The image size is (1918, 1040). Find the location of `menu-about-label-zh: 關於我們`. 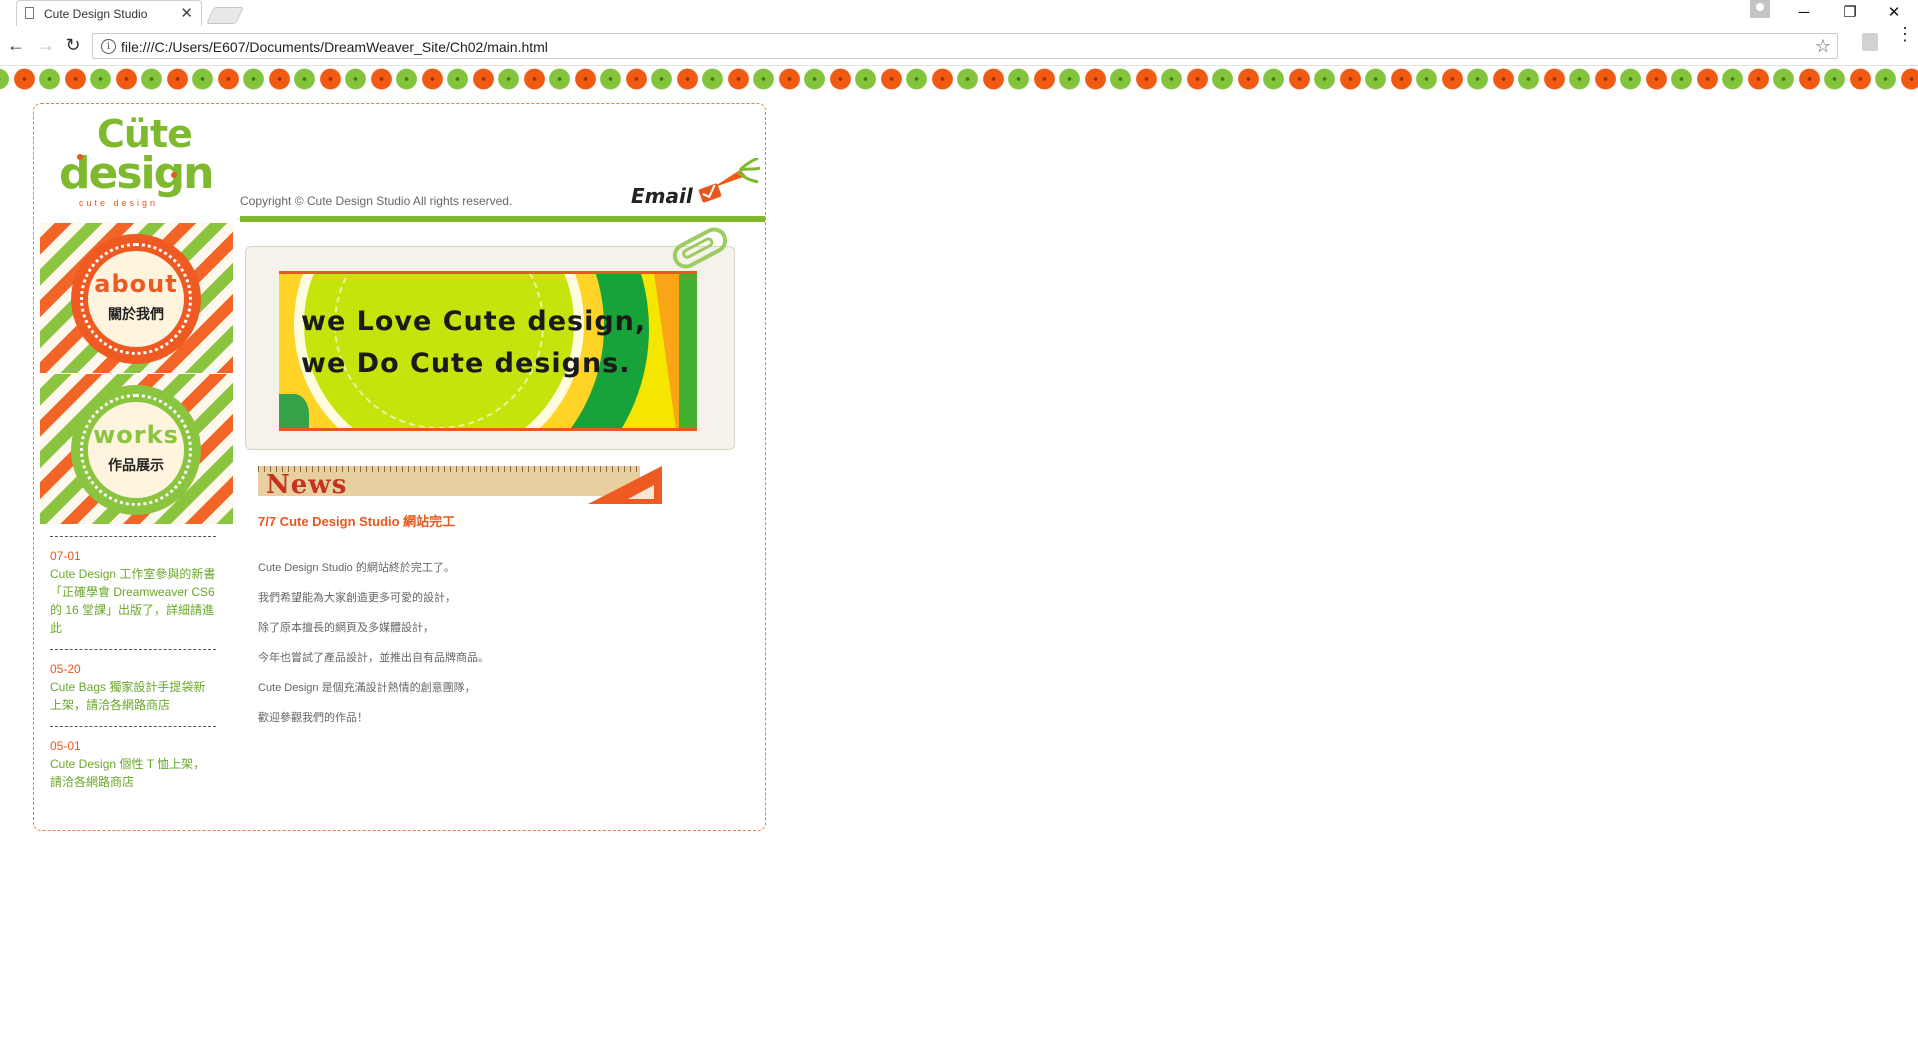

menu-about-label-zh: 關於我們 is located at coordinates (136, 314).